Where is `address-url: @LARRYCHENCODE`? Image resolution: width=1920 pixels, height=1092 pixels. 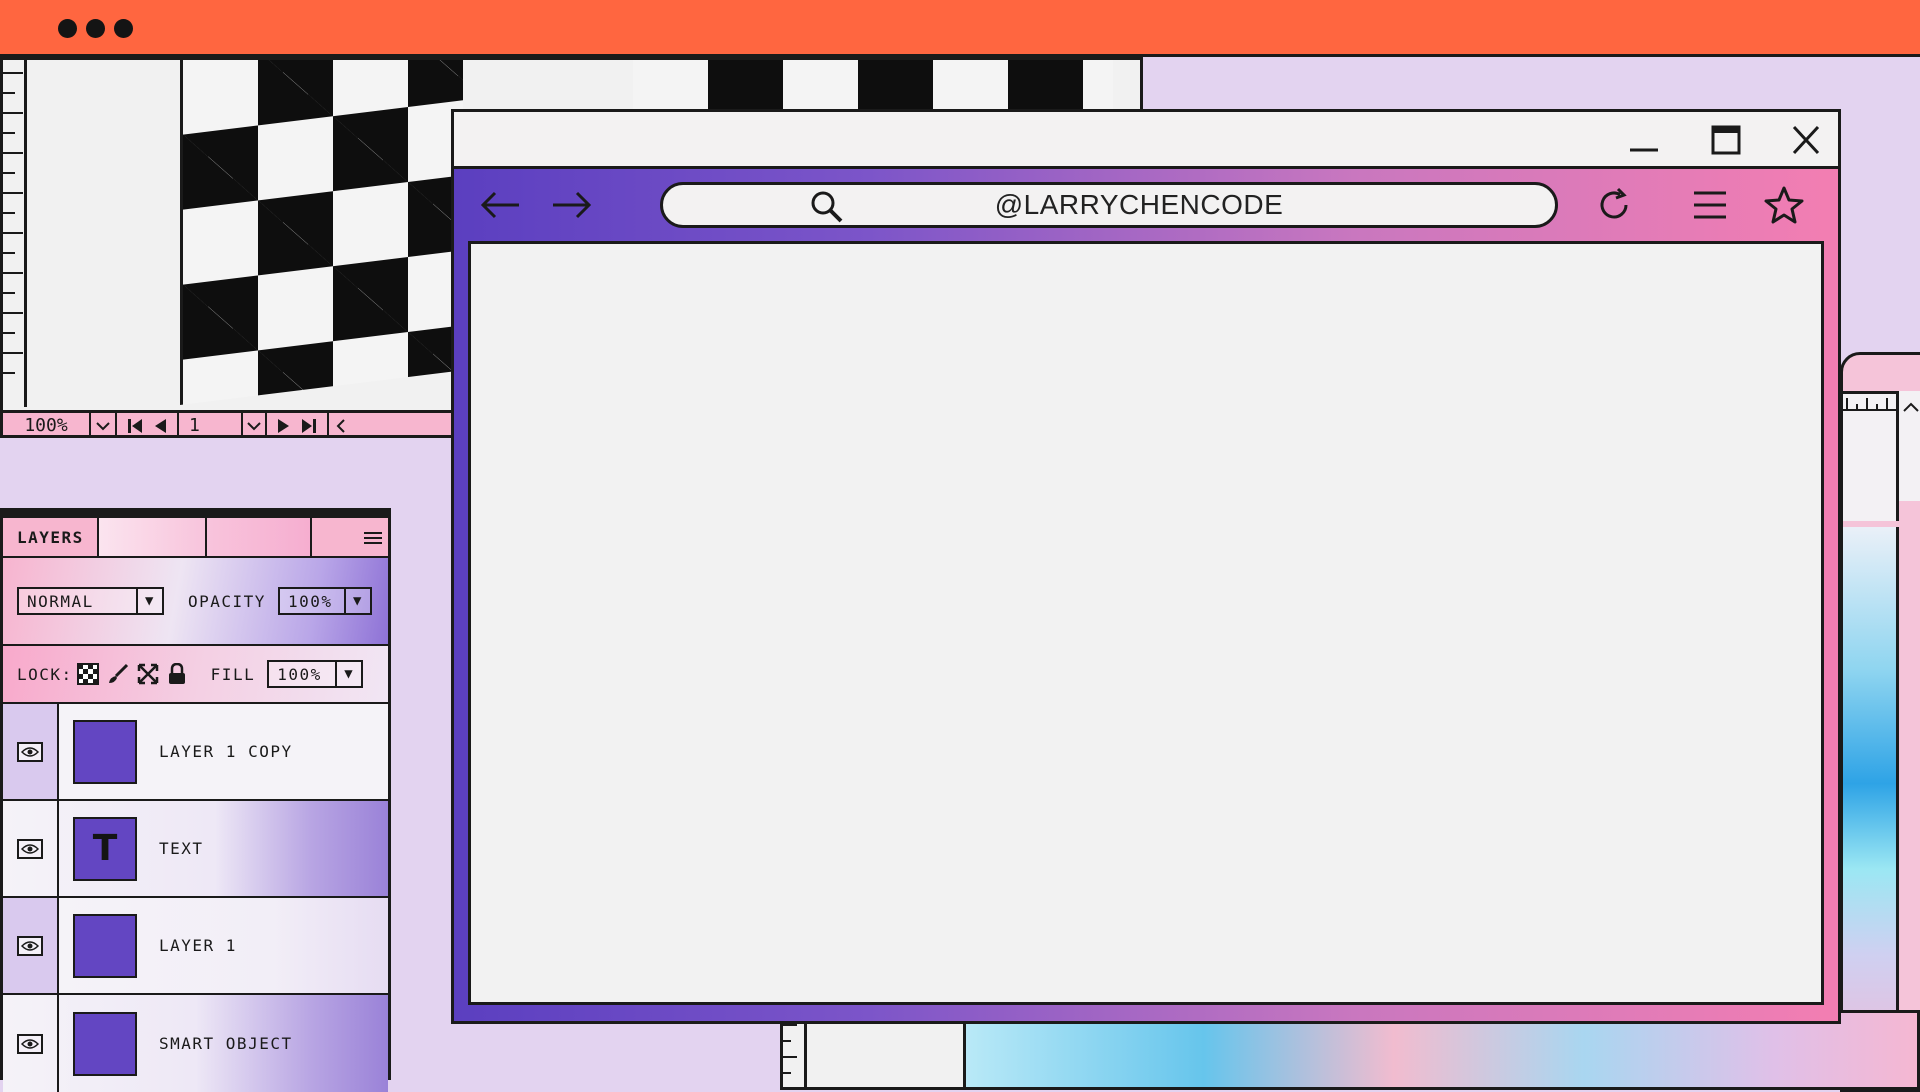 address-url: @LARRYCHENCODE is located at coordinates (1139, 204).